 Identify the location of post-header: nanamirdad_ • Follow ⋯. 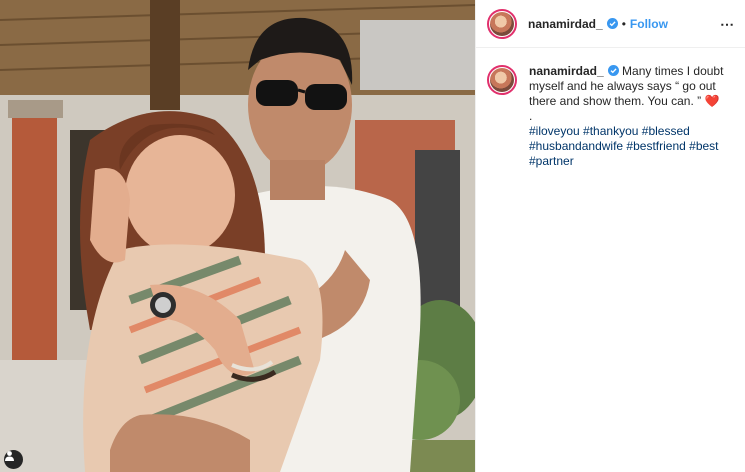
(610, 24).